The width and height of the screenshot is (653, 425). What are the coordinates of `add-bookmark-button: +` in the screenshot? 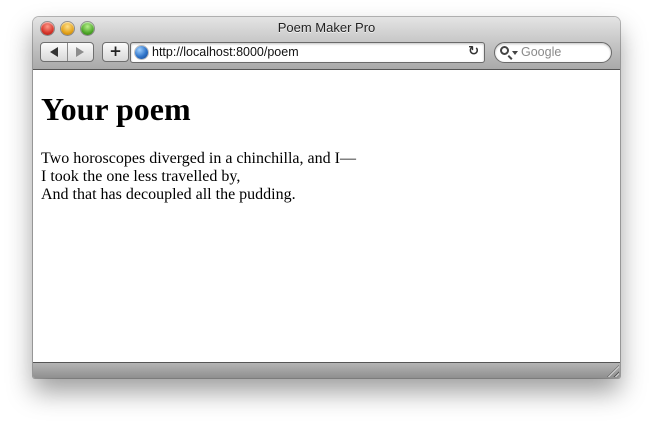 It's located at (115, 52).